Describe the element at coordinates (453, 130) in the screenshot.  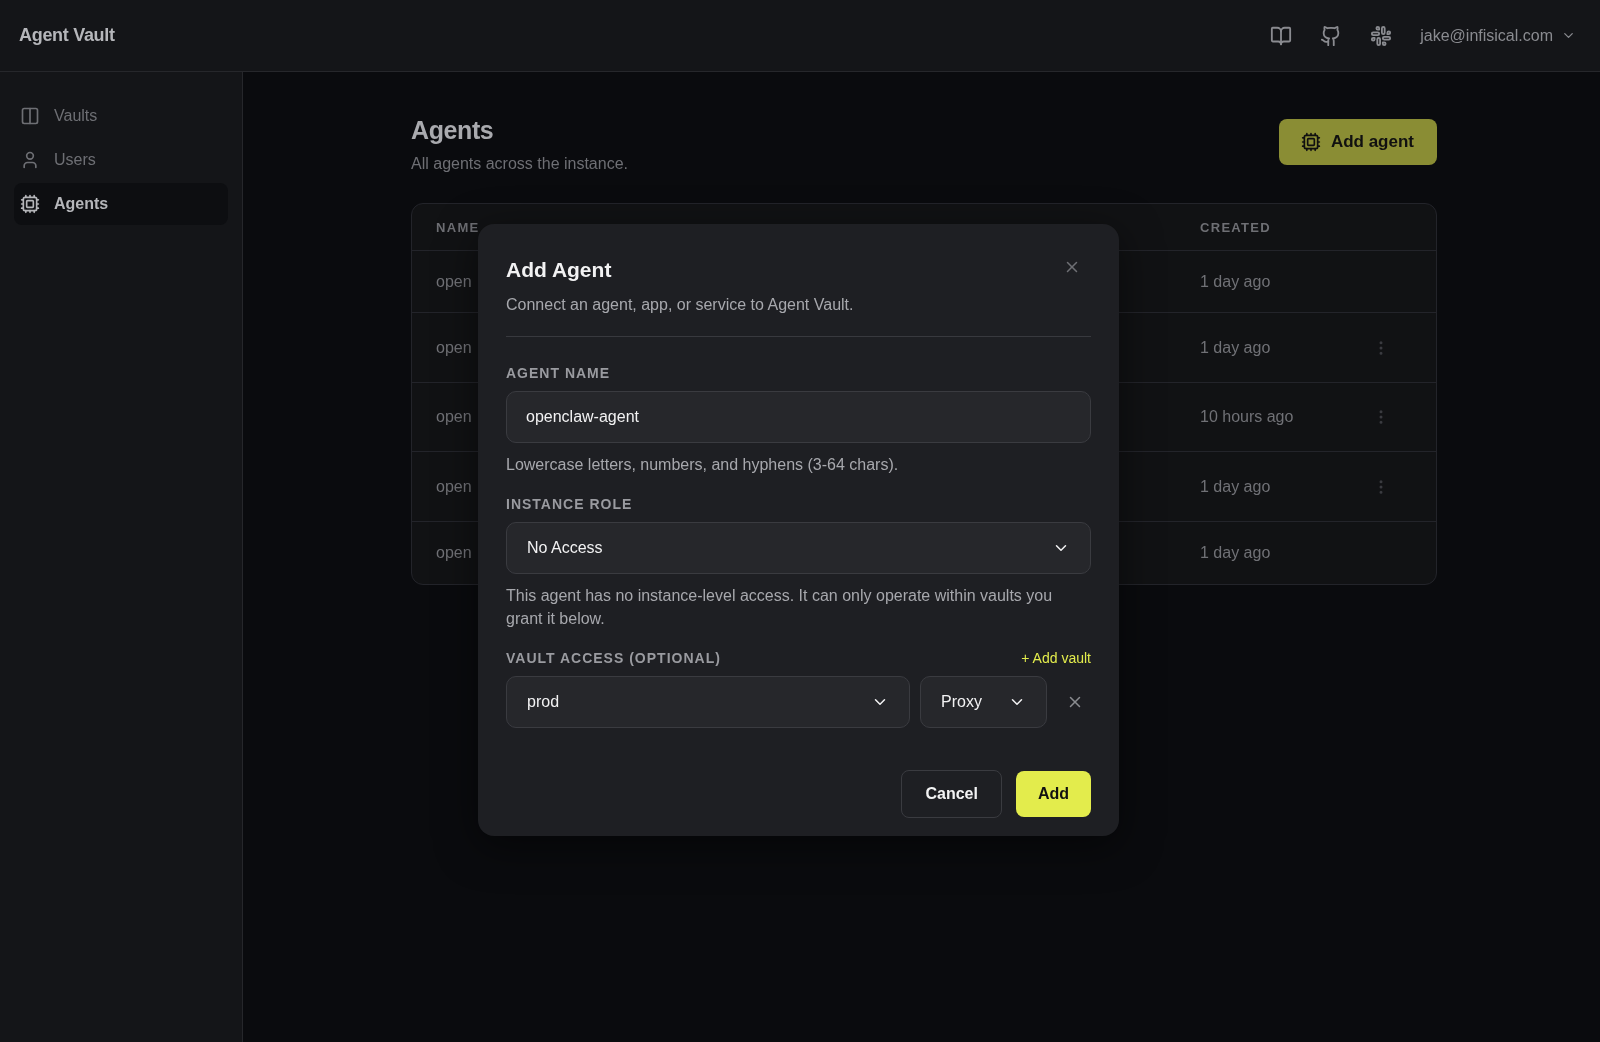
I see `page-title: Agents` at that location.